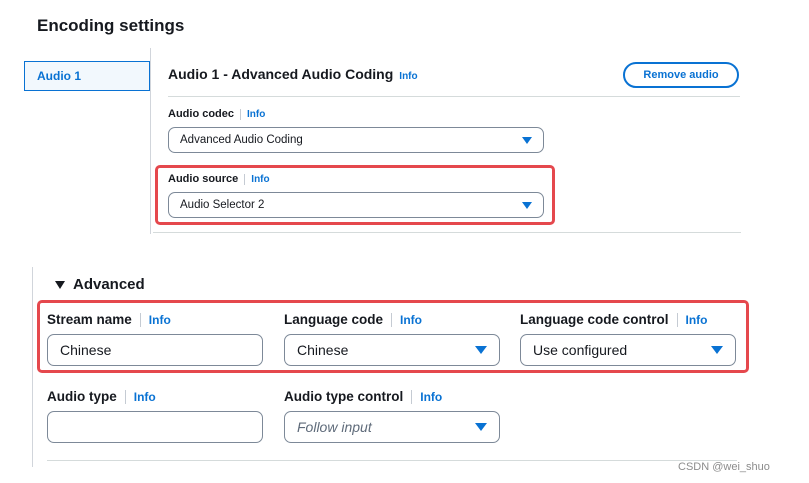 This screenshot has height=483, width=809. Describe the element at coordinates (260, 179) in the screenshot. I see `audio-source-info-link: Info` at that location.